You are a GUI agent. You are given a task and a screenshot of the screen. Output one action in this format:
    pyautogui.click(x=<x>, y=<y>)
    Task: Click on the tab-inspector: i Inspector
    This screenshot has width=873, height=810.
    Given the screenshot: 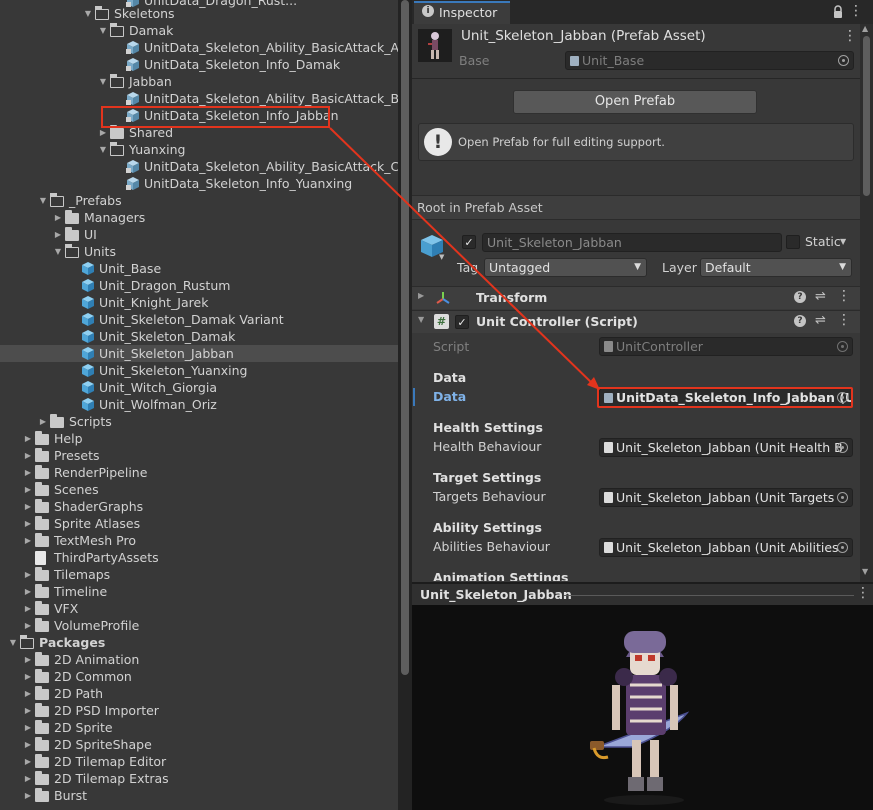 What is the action you would take?
    pyautogui.click(x=462, y=12)
    